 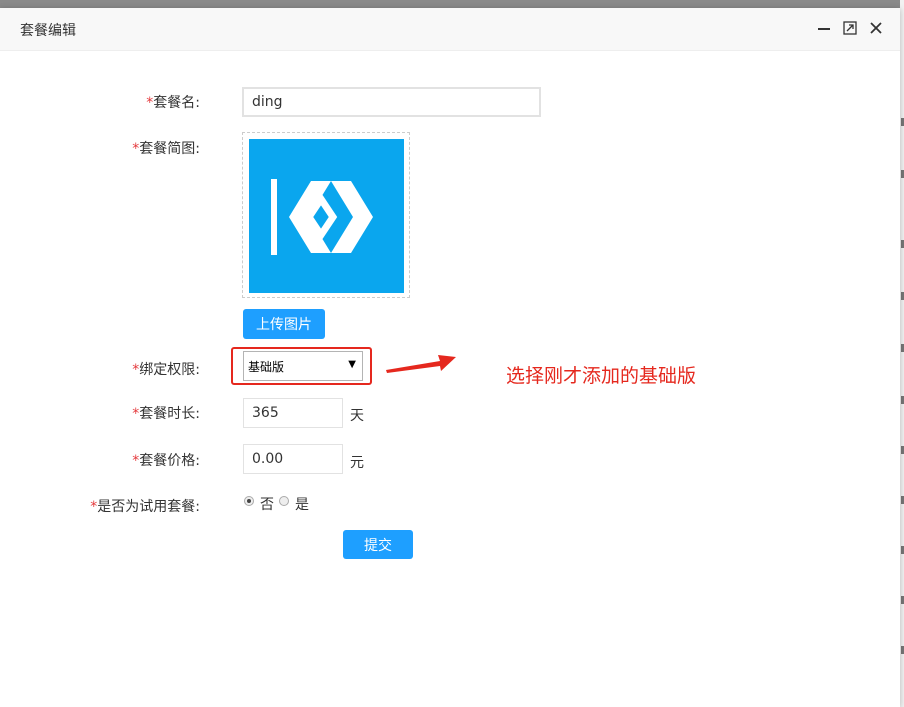 I want to click on maximize-icon, so click(x=850, y=28).